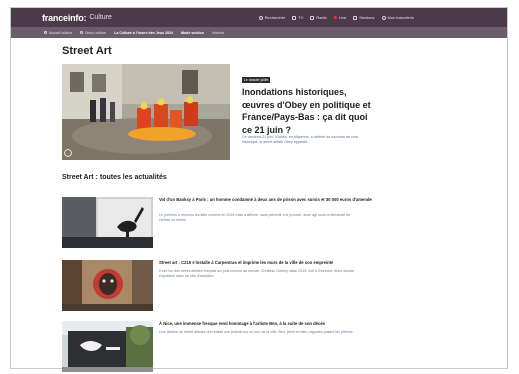 Image resolution: width=519 pixels, height=374 pixels. What do you see at coordinates (312, 17) in the screenshot?
I see `radio-icon` at bounding box center [312, 17].